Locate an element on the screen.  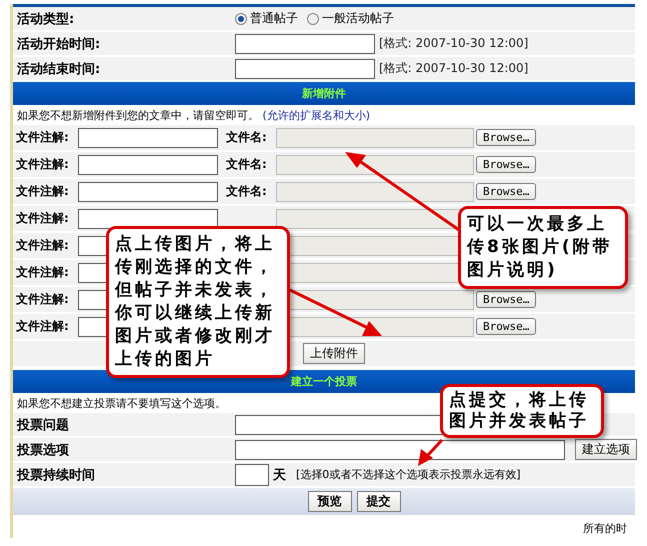
field-label: 活动结束时间: is located at coordinates (59, 69).